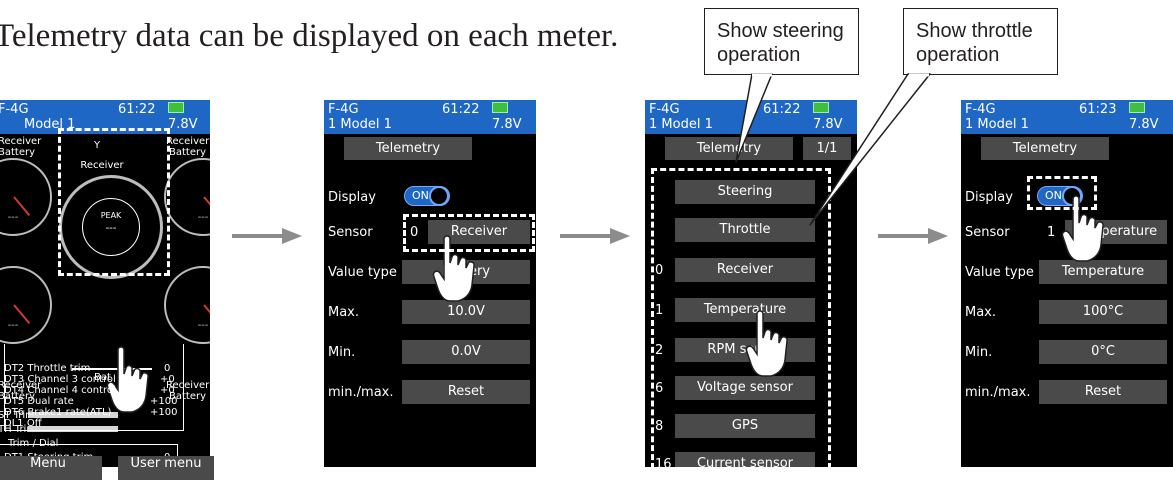 This screenshot has width=1173, height=480. What do you see at coordinates (1062, 193) in the screenshot?
I see `highlight-display-toggle` at bounding box center [1062, 193].